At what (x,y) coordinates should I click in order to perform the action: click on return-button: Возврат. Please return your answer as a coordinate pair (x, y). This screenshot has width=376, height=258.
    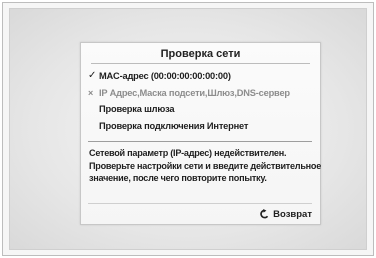
    Looking at the image, I should click on (285, 214).